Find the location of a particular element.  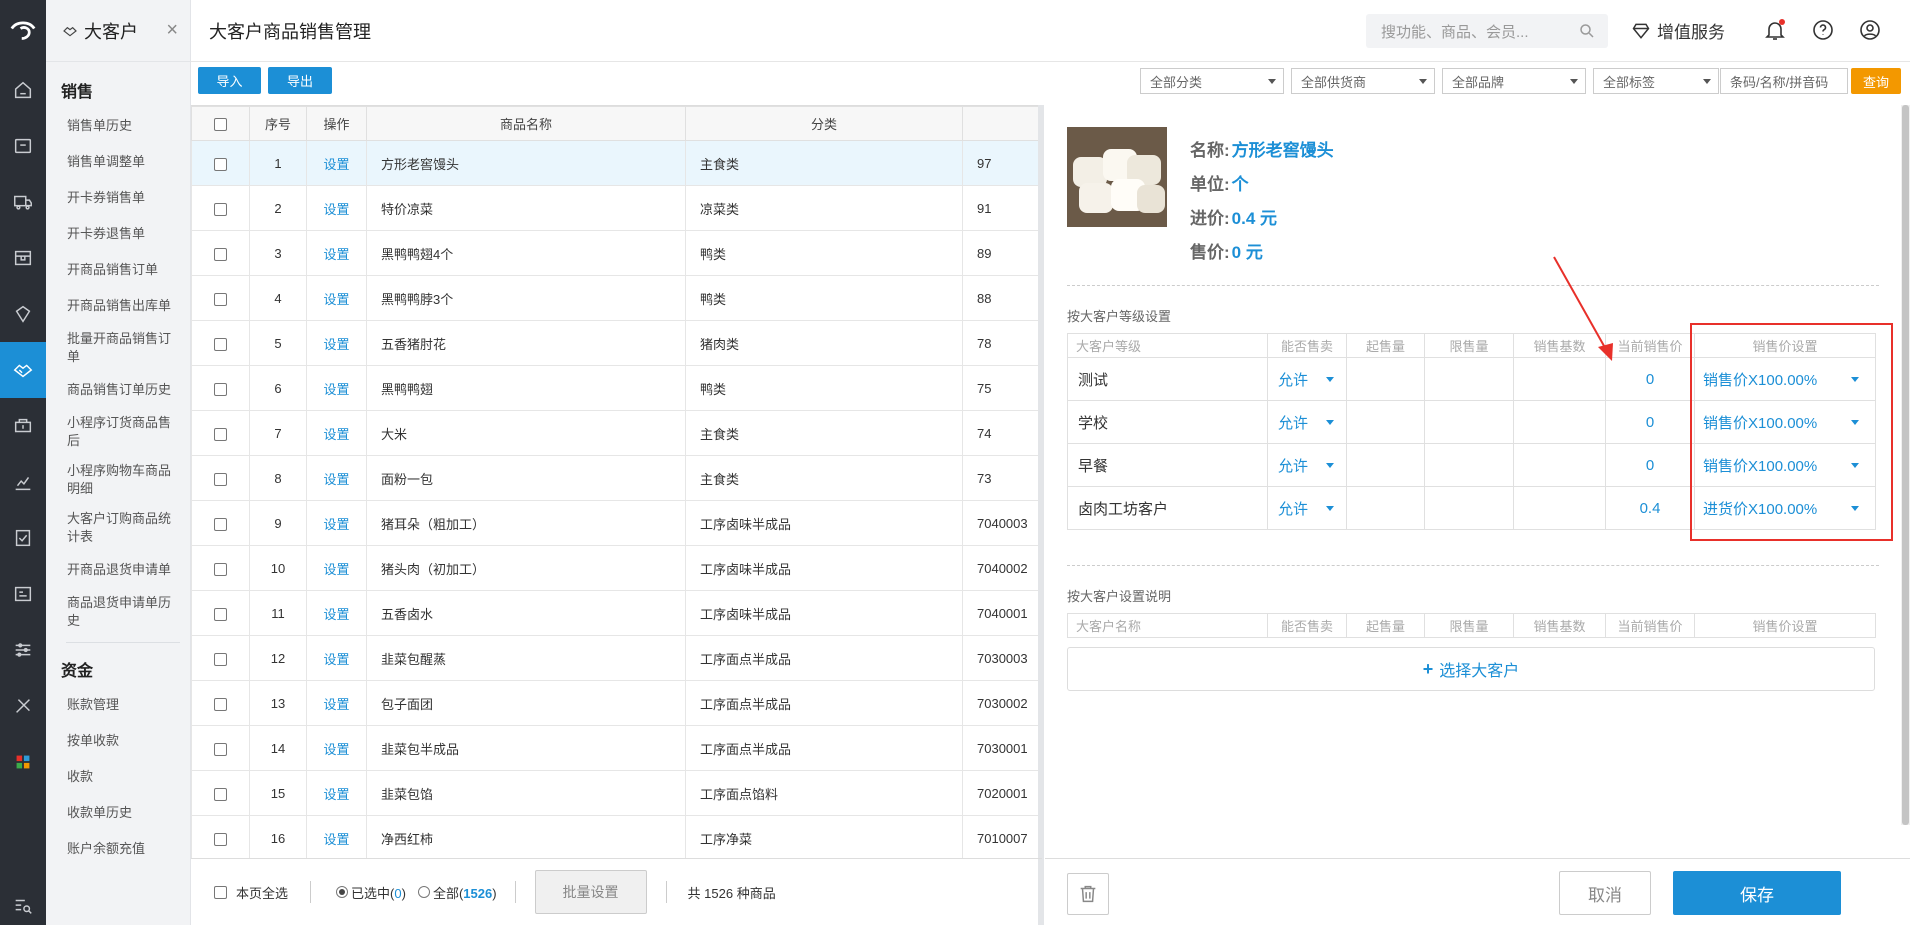

table-row: 13 设置 包子面团 工序面点半成品 7030002 is located at coordinates (616, 703).